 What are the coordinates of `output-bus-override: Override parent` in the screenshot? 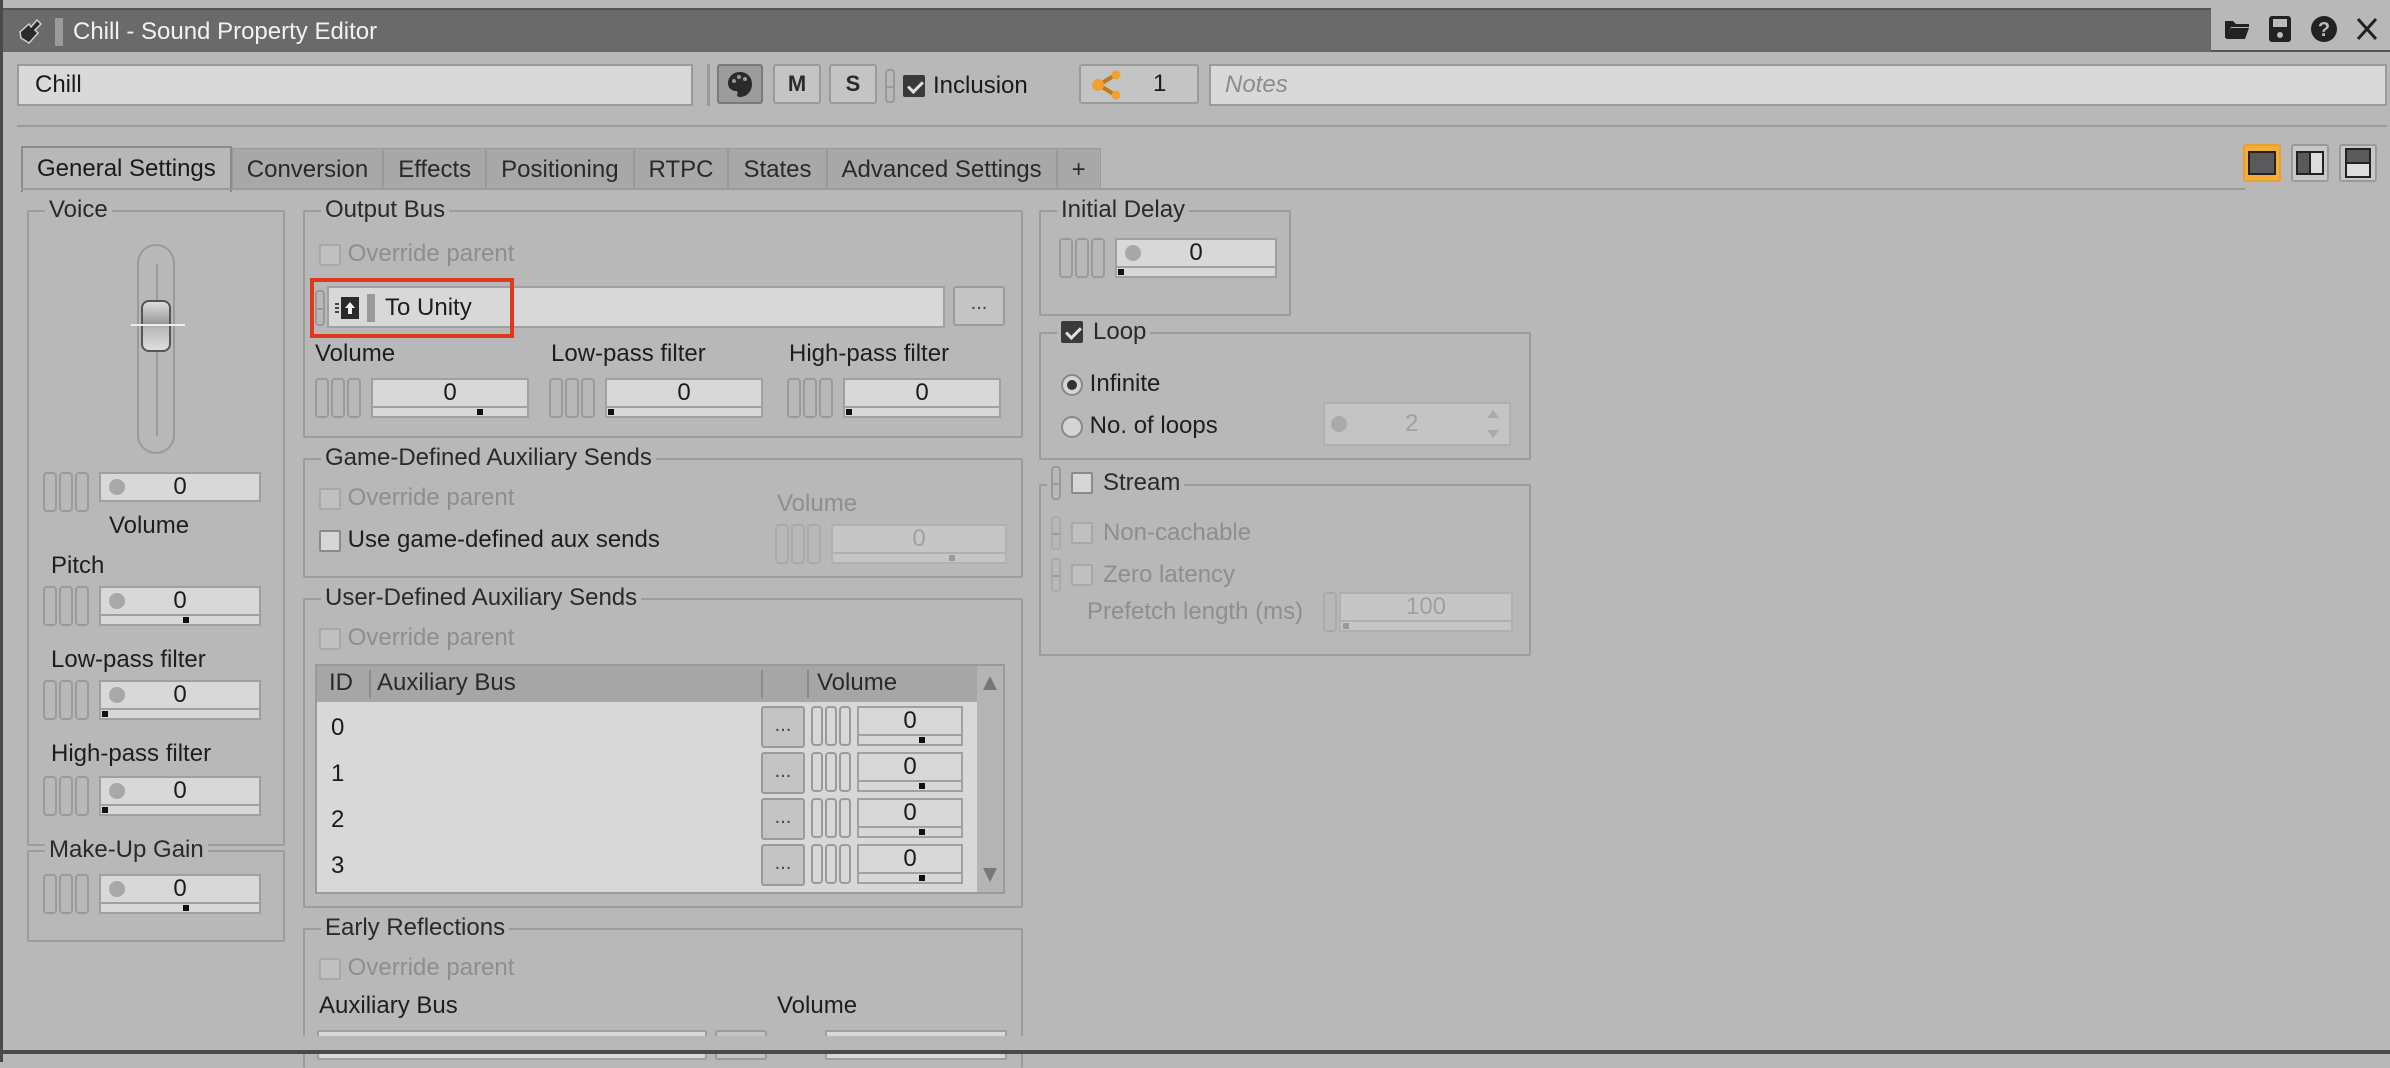 It's located at (416, 254).